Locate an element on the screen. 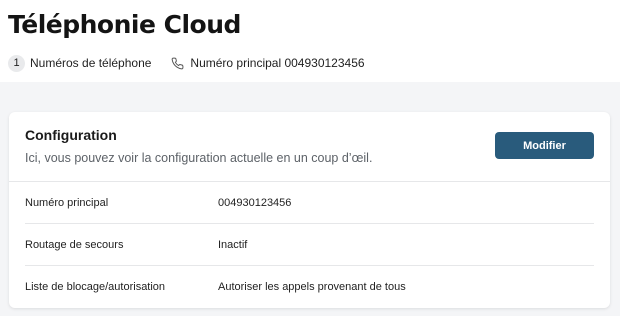 The width and height of the screenshot is (620, 316). edit-button: Modifier is located at coordinates (544, 145).